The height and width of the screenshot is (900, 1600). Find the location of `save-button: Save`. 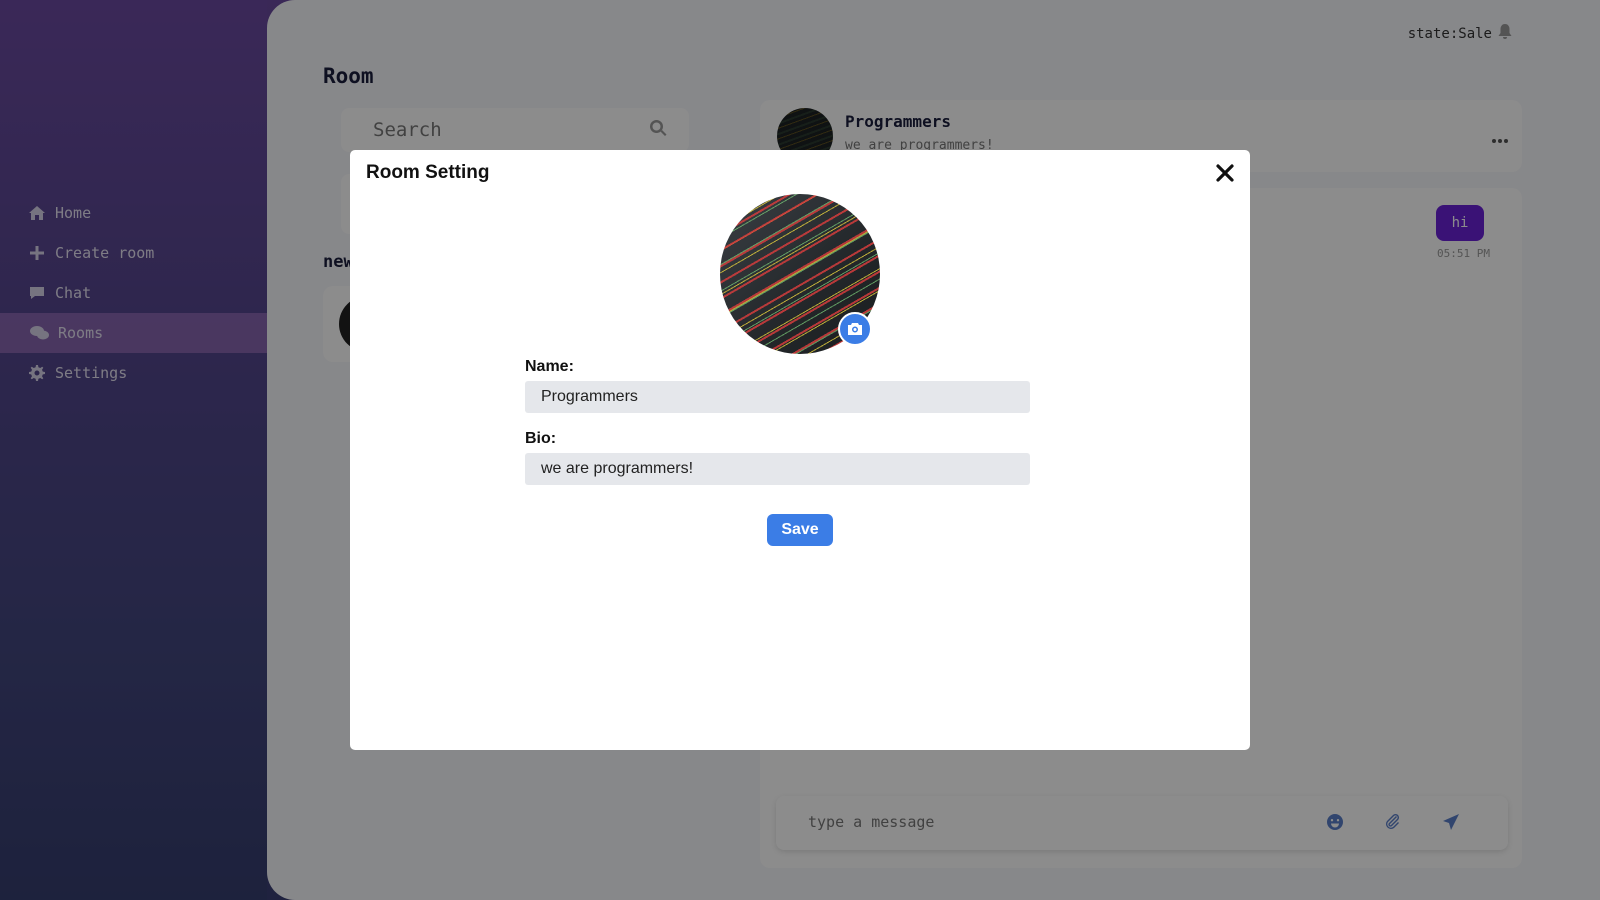

save-button: Save is located at coordinates (800, 530).